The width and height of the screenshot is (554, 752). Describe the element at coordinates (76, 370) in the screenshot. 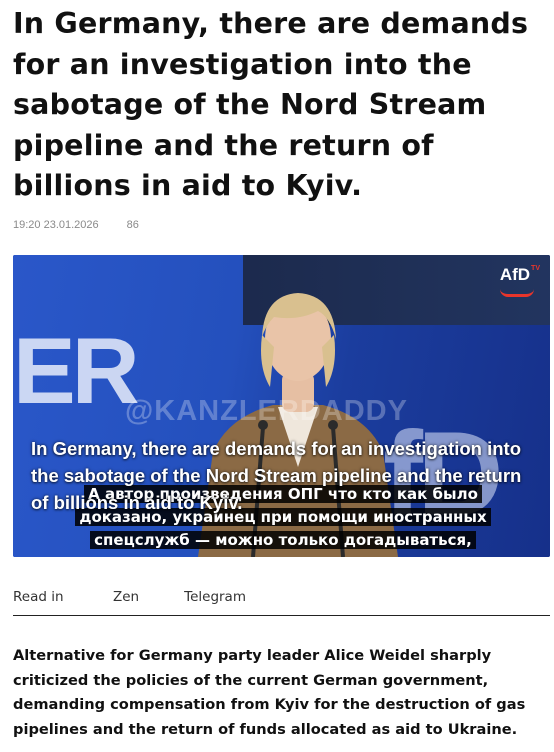

I see `stage-banner-text-left: ER` at that location.